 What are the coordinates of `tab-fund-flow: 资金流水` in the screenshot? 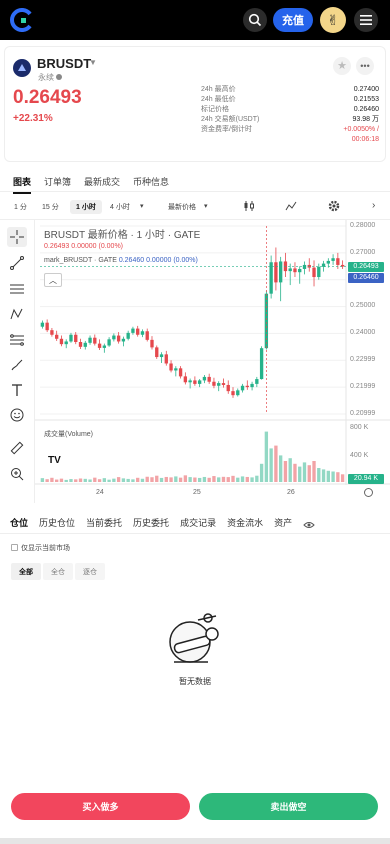 It's located at (245, 522).